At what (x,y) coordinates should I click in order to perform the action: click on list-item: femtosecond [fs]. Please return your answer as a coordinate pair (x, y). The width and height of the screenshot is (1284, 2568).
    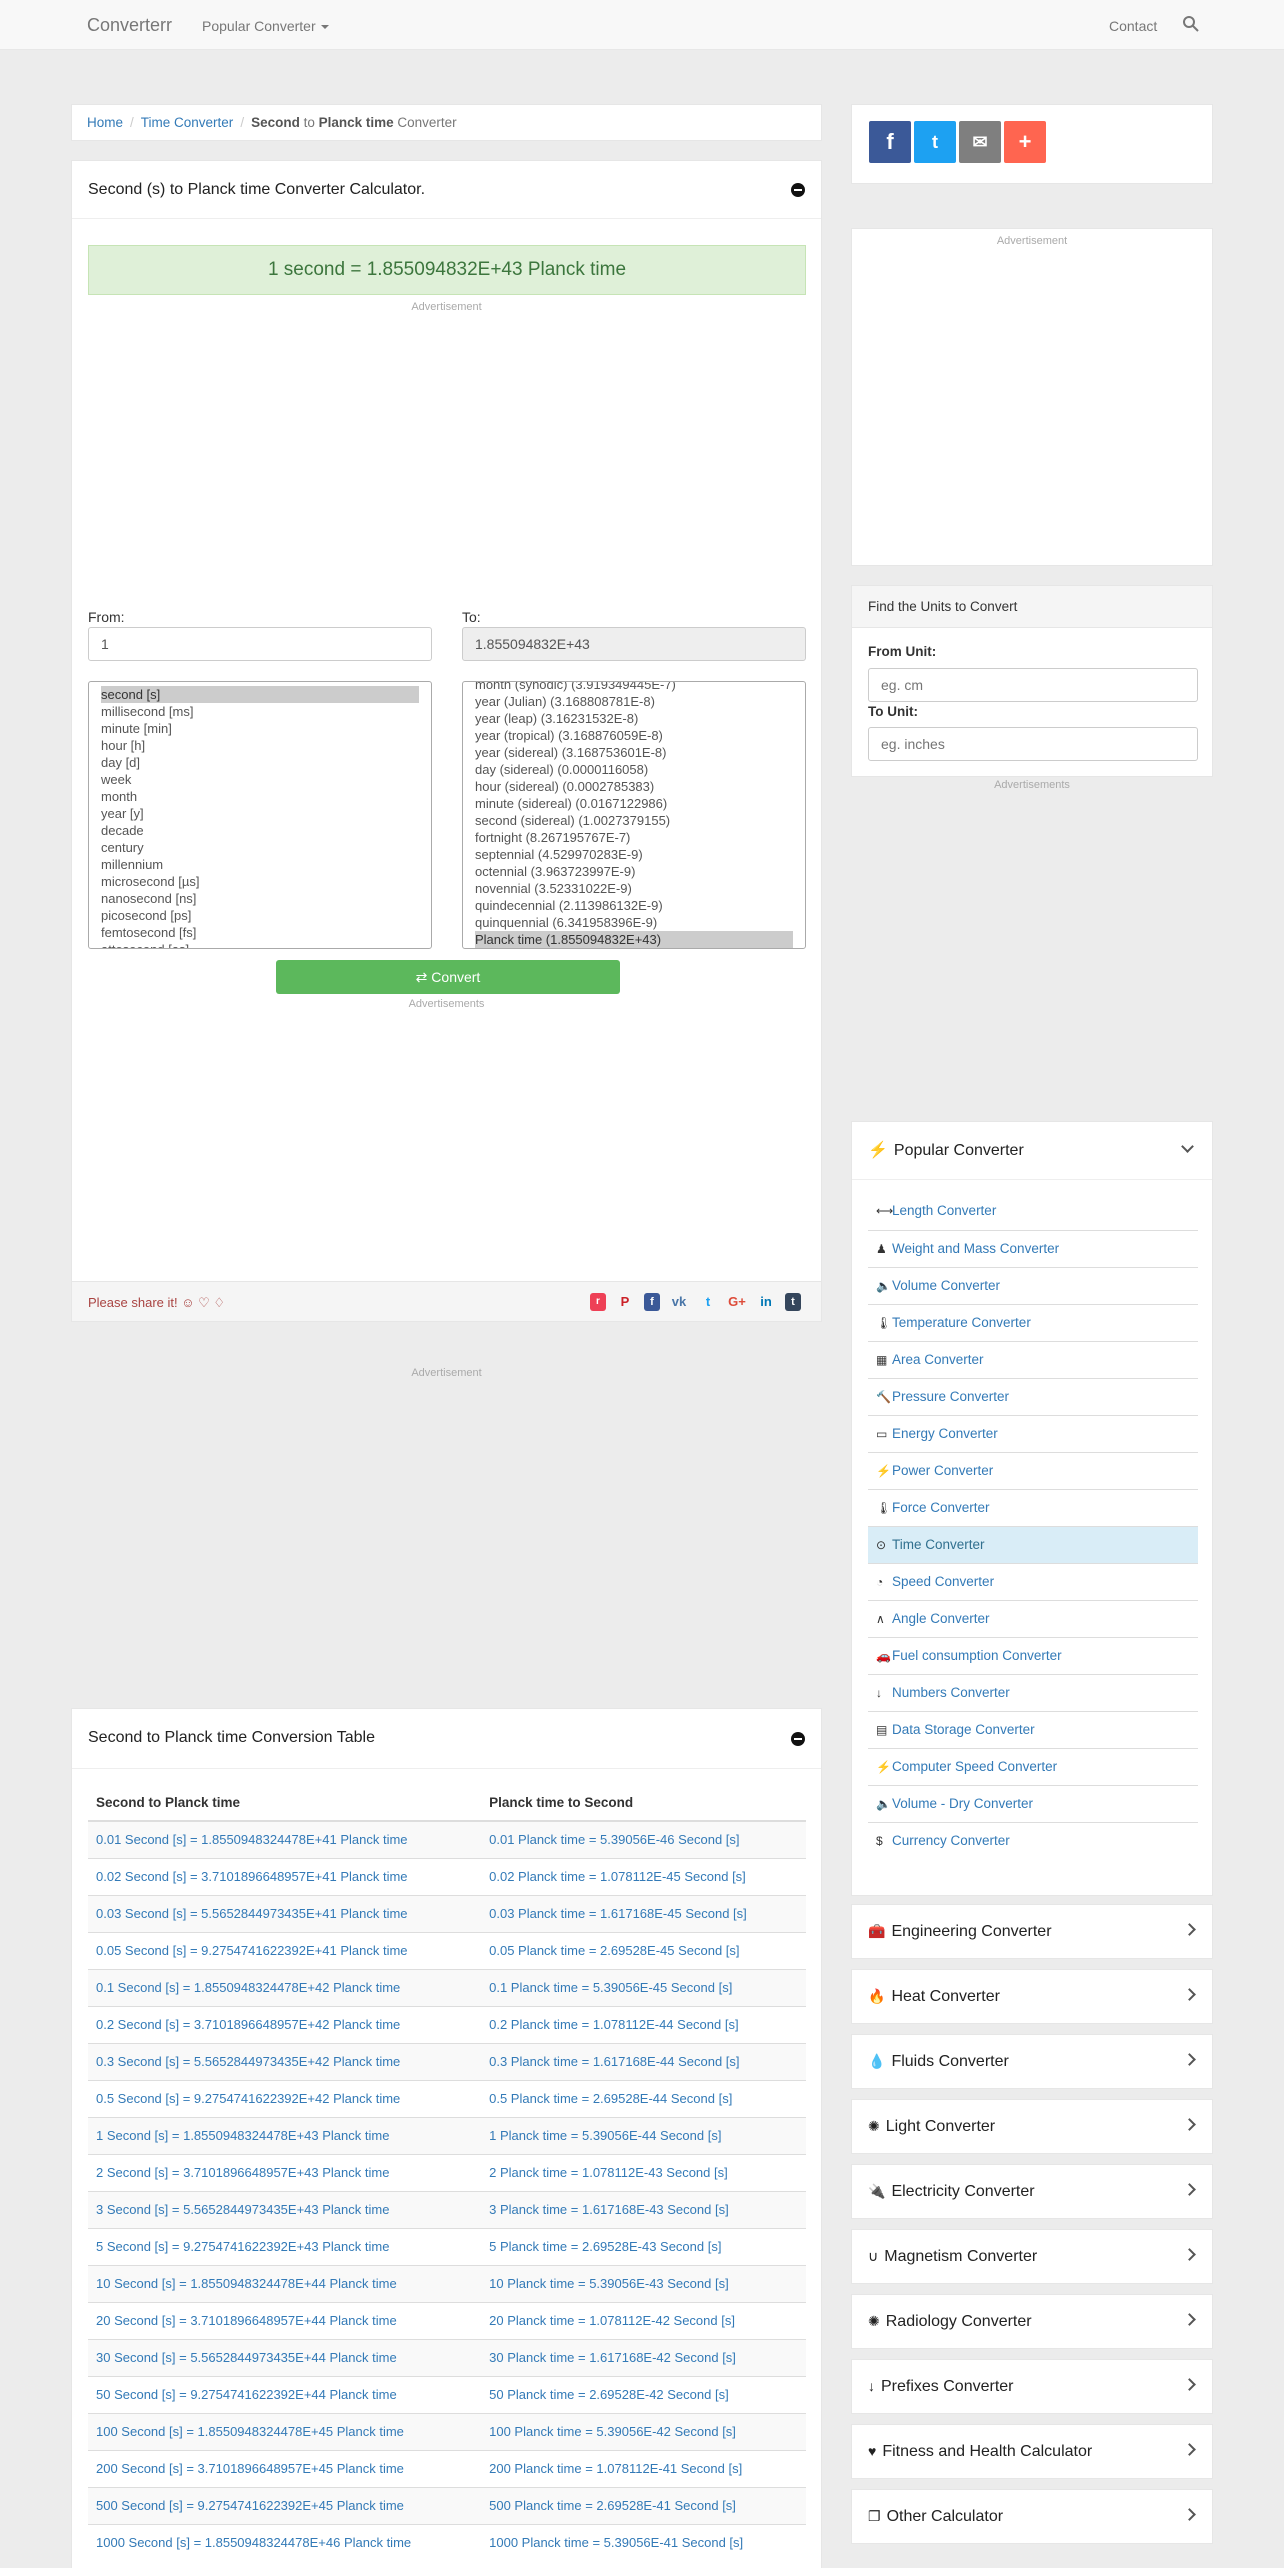
    Looking at the image, I should click on (260, 932).